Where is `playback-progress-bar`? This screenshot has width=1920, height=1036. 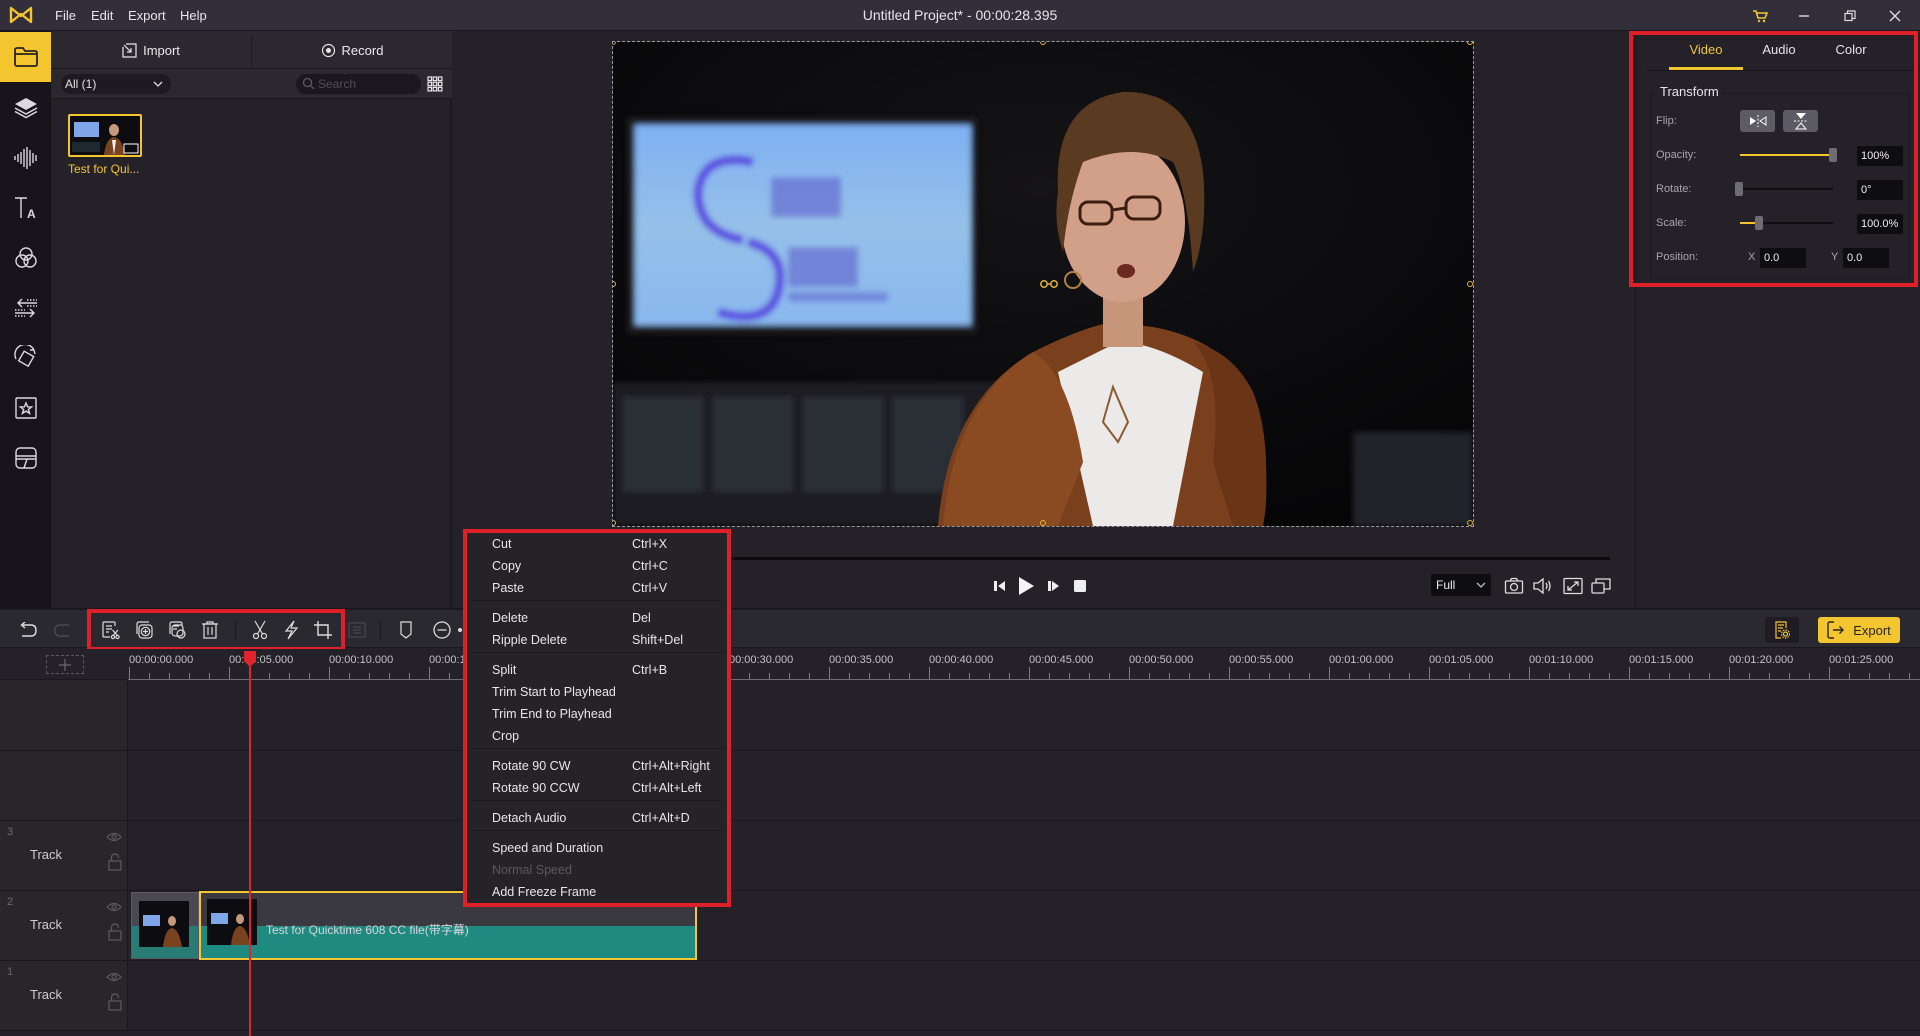 playback-progress-bar is located at coordinates (1170, 558).